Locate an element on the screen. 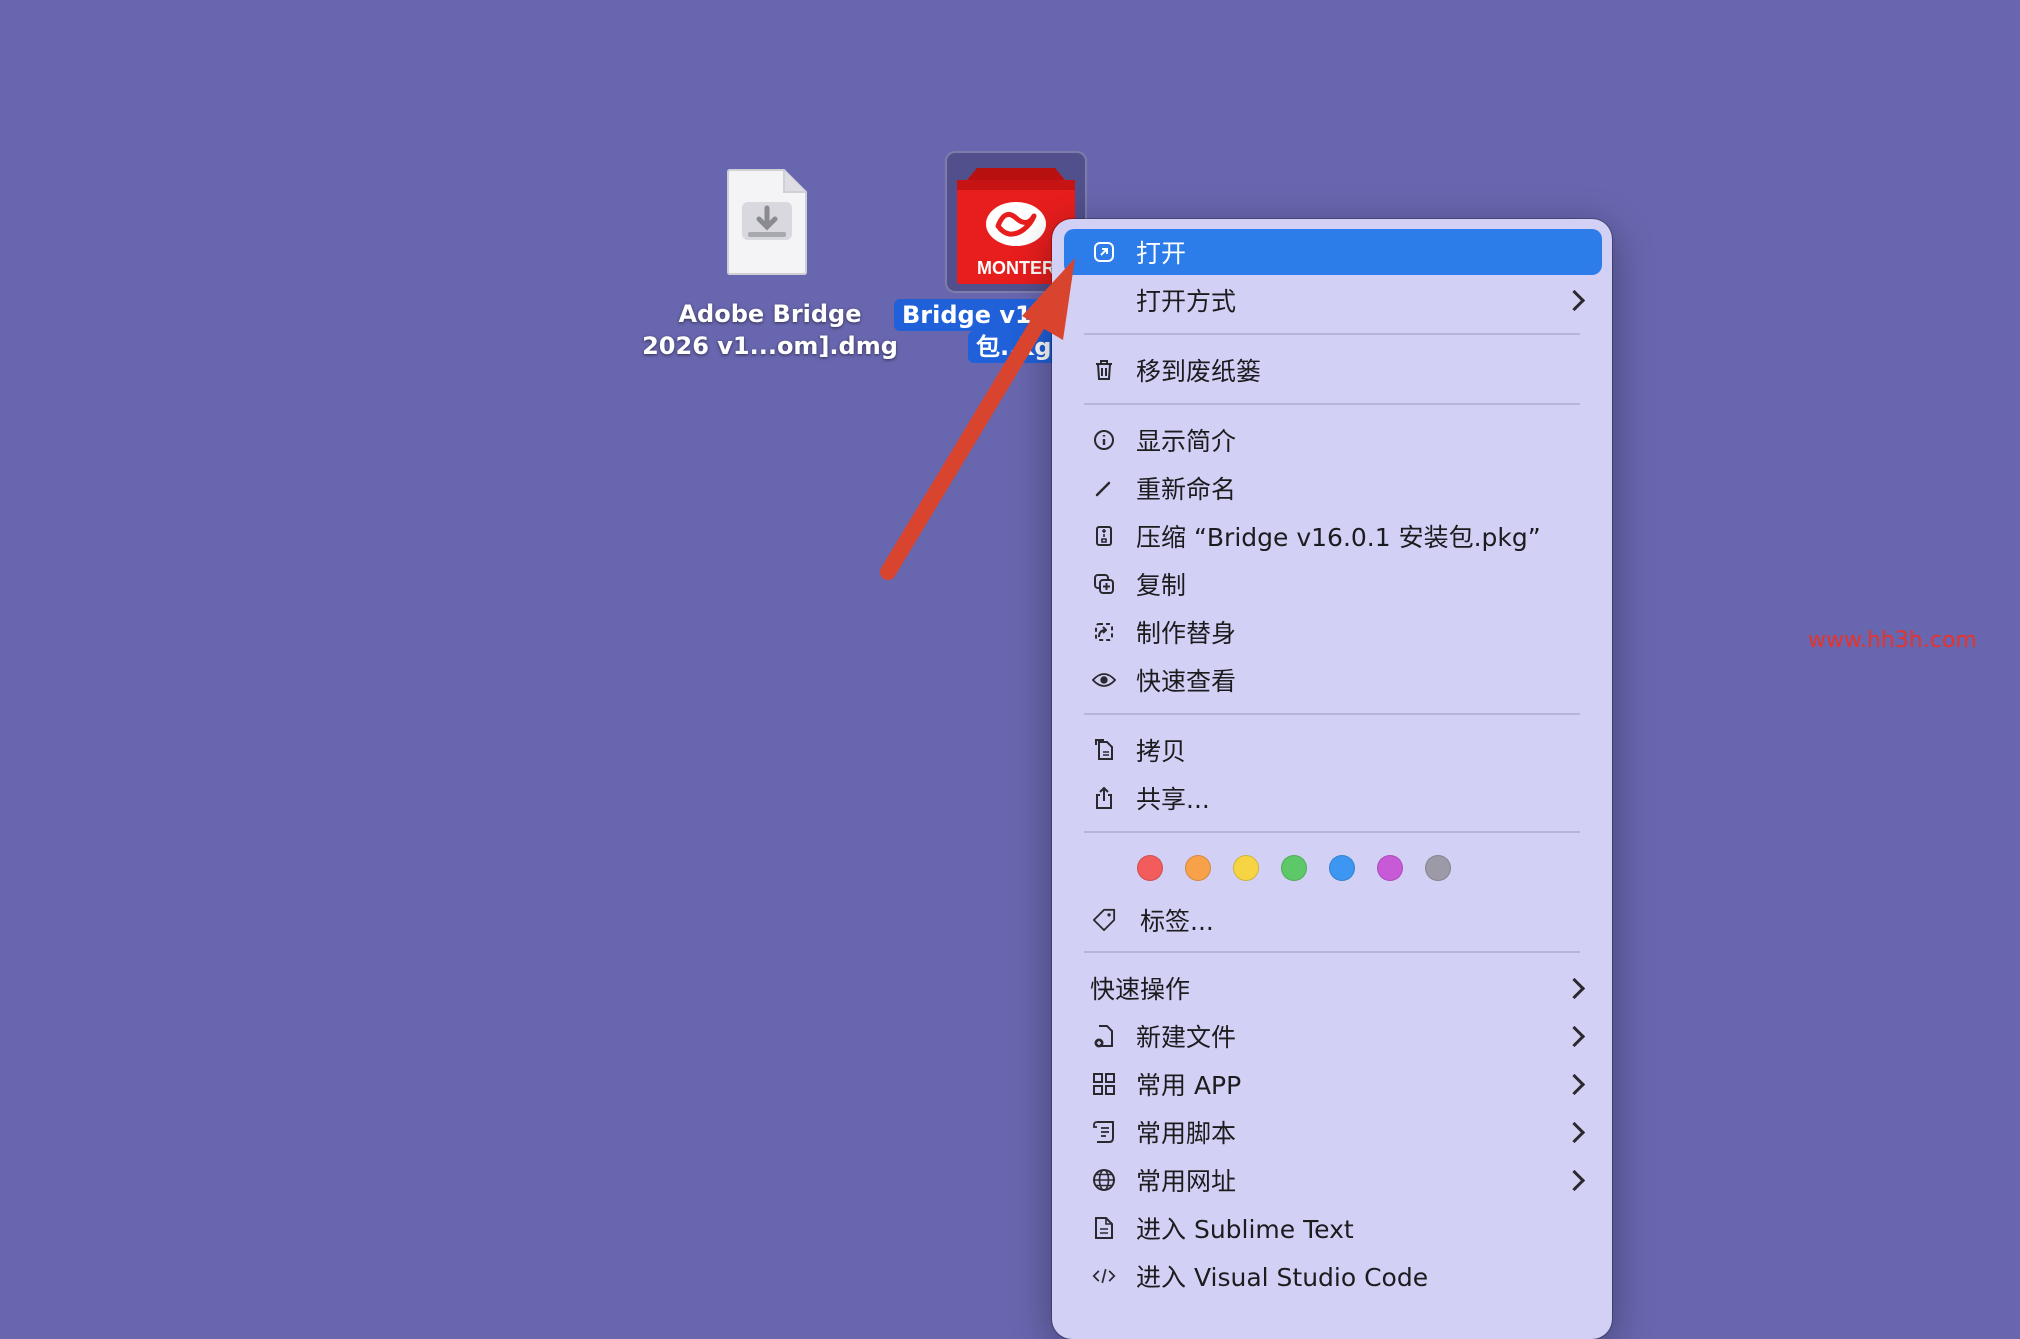  trash-icon is located at coordinates (1104, 370).